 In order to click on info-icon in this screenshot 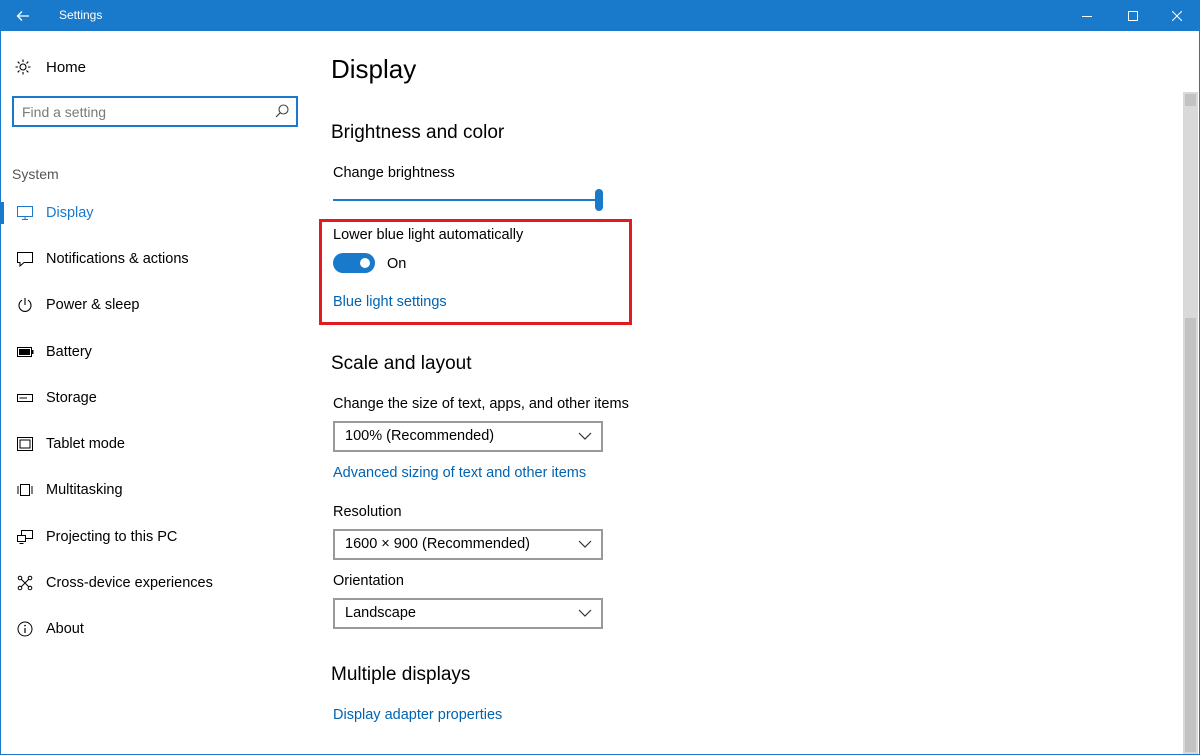, I will do `click(23, 629)`.